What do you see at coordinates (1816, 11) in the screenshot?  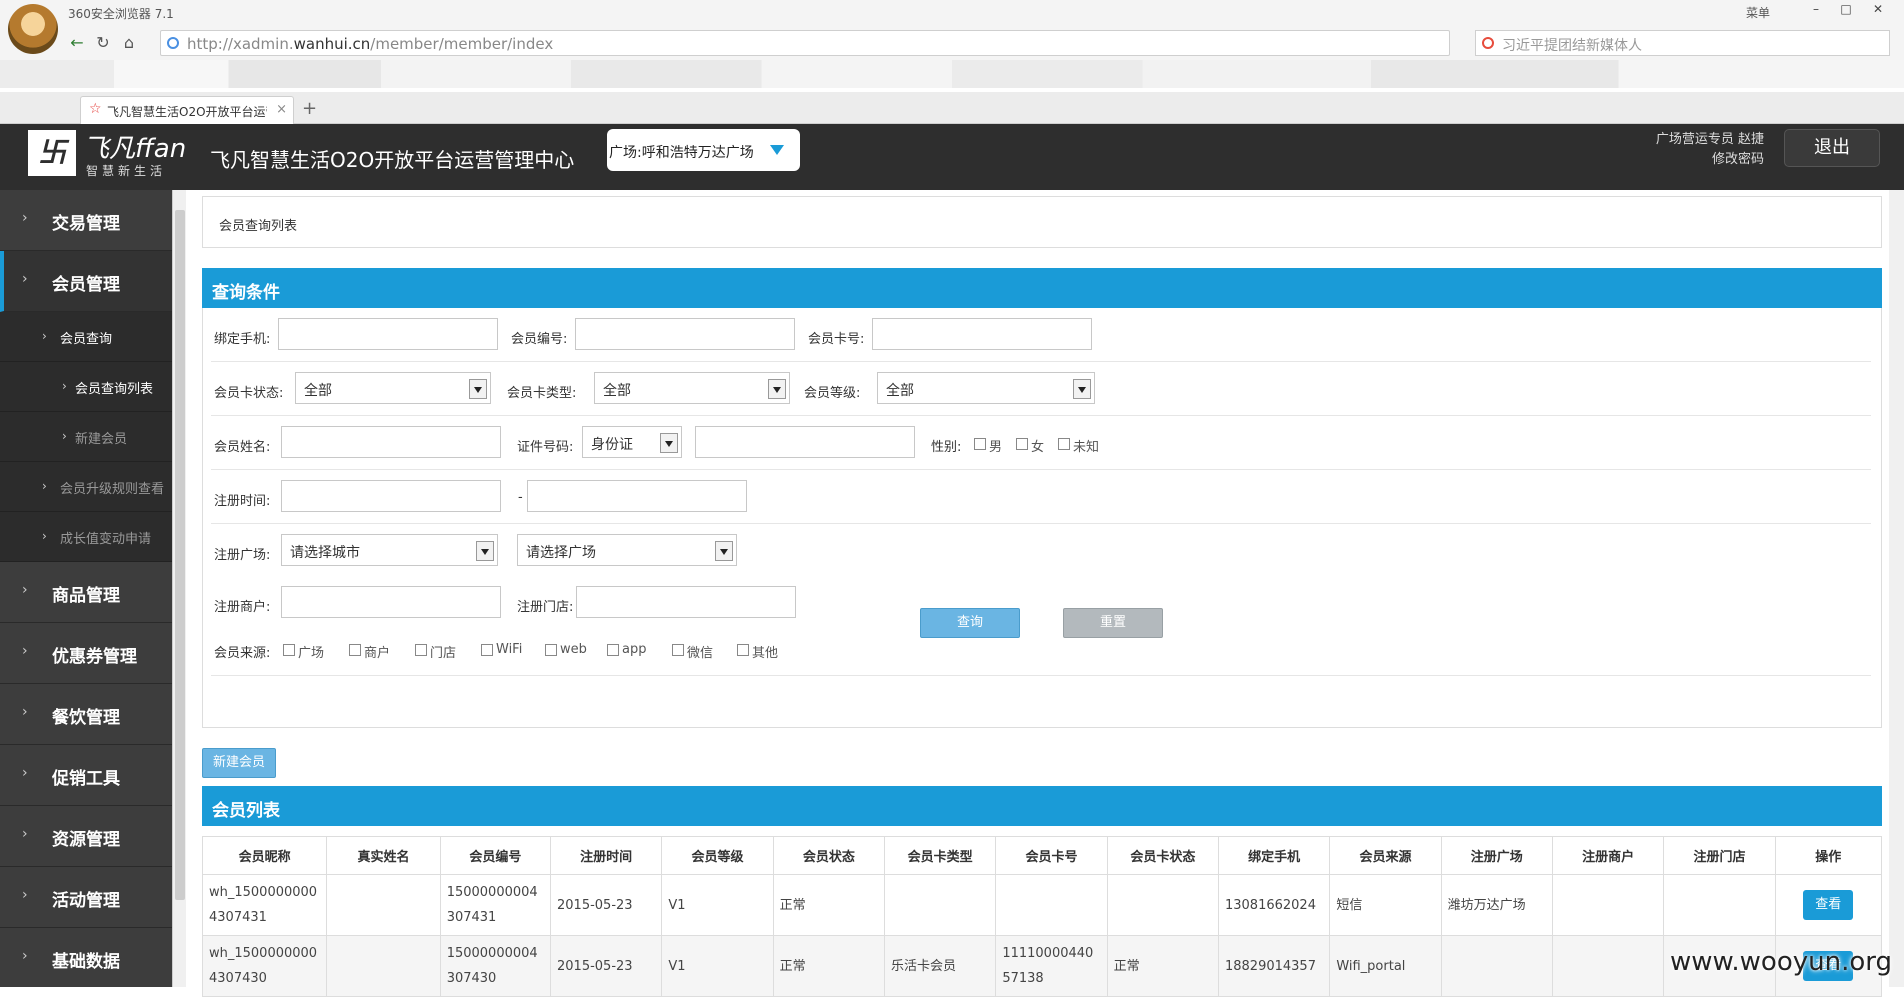 I see `minimize-icon: –` at bounding box center [1816, 11].